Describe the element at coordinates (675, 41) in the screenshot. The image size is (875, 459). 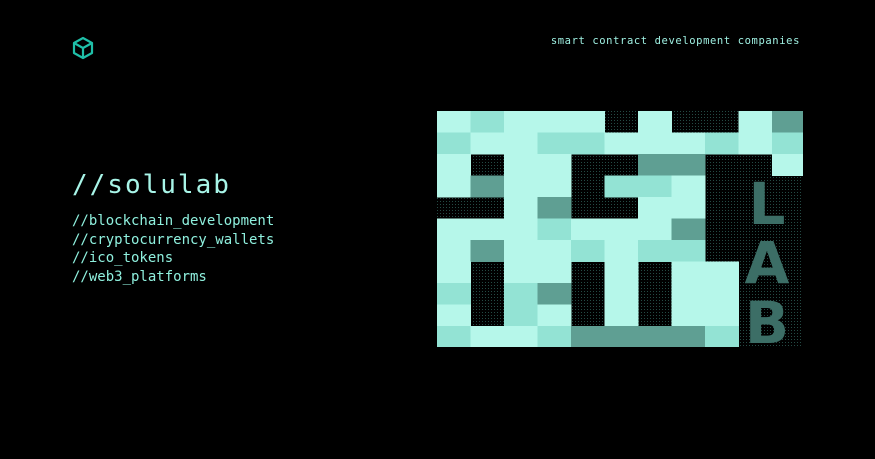
I see `tagline: smart contract development companies` at that location.